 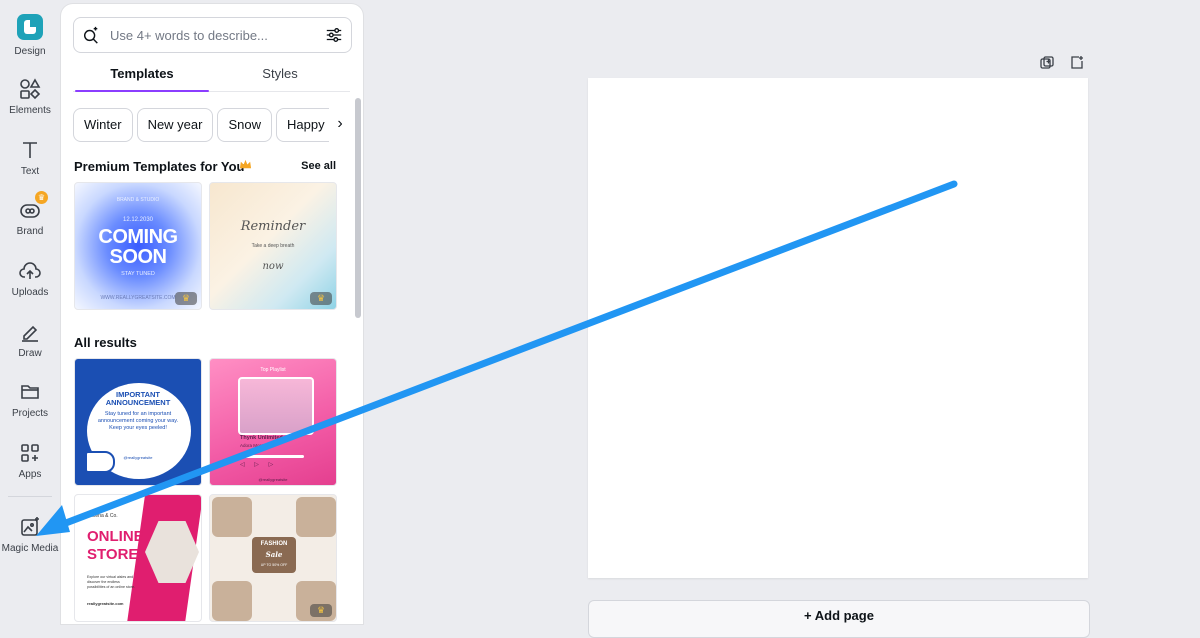 I want to click on template-text: Top Playlist, so click(x=273, y=370).